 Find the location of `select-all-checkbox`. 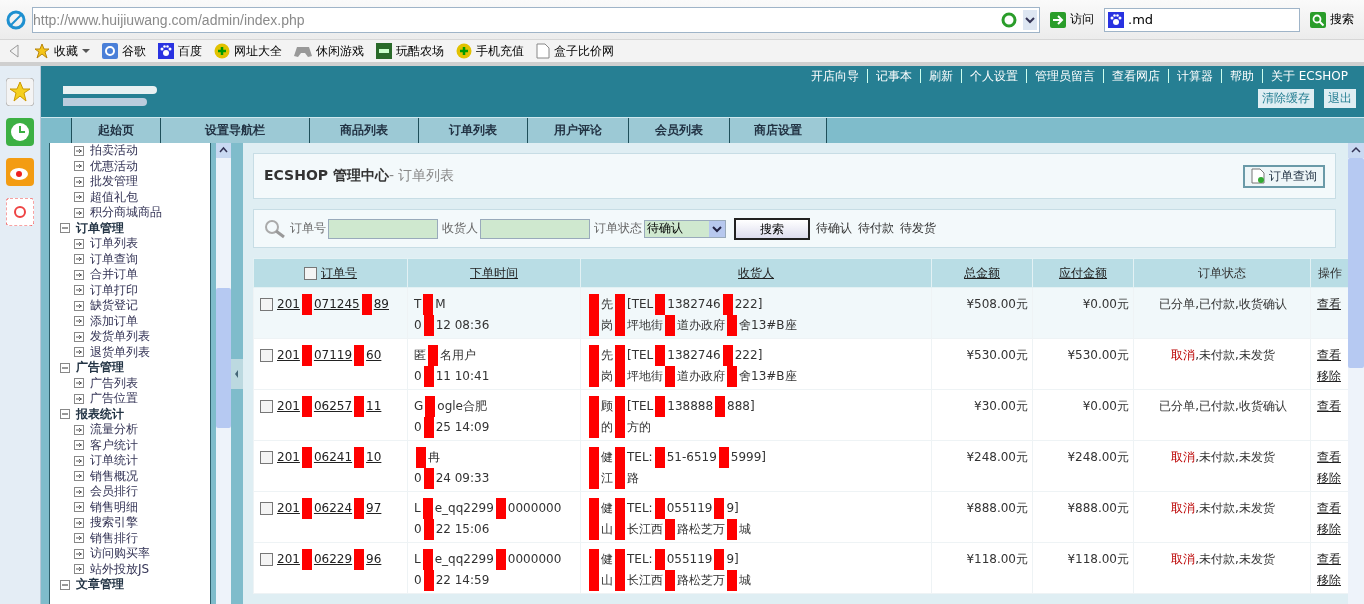

select-all-checkbox is located at coordinates (310, 273).